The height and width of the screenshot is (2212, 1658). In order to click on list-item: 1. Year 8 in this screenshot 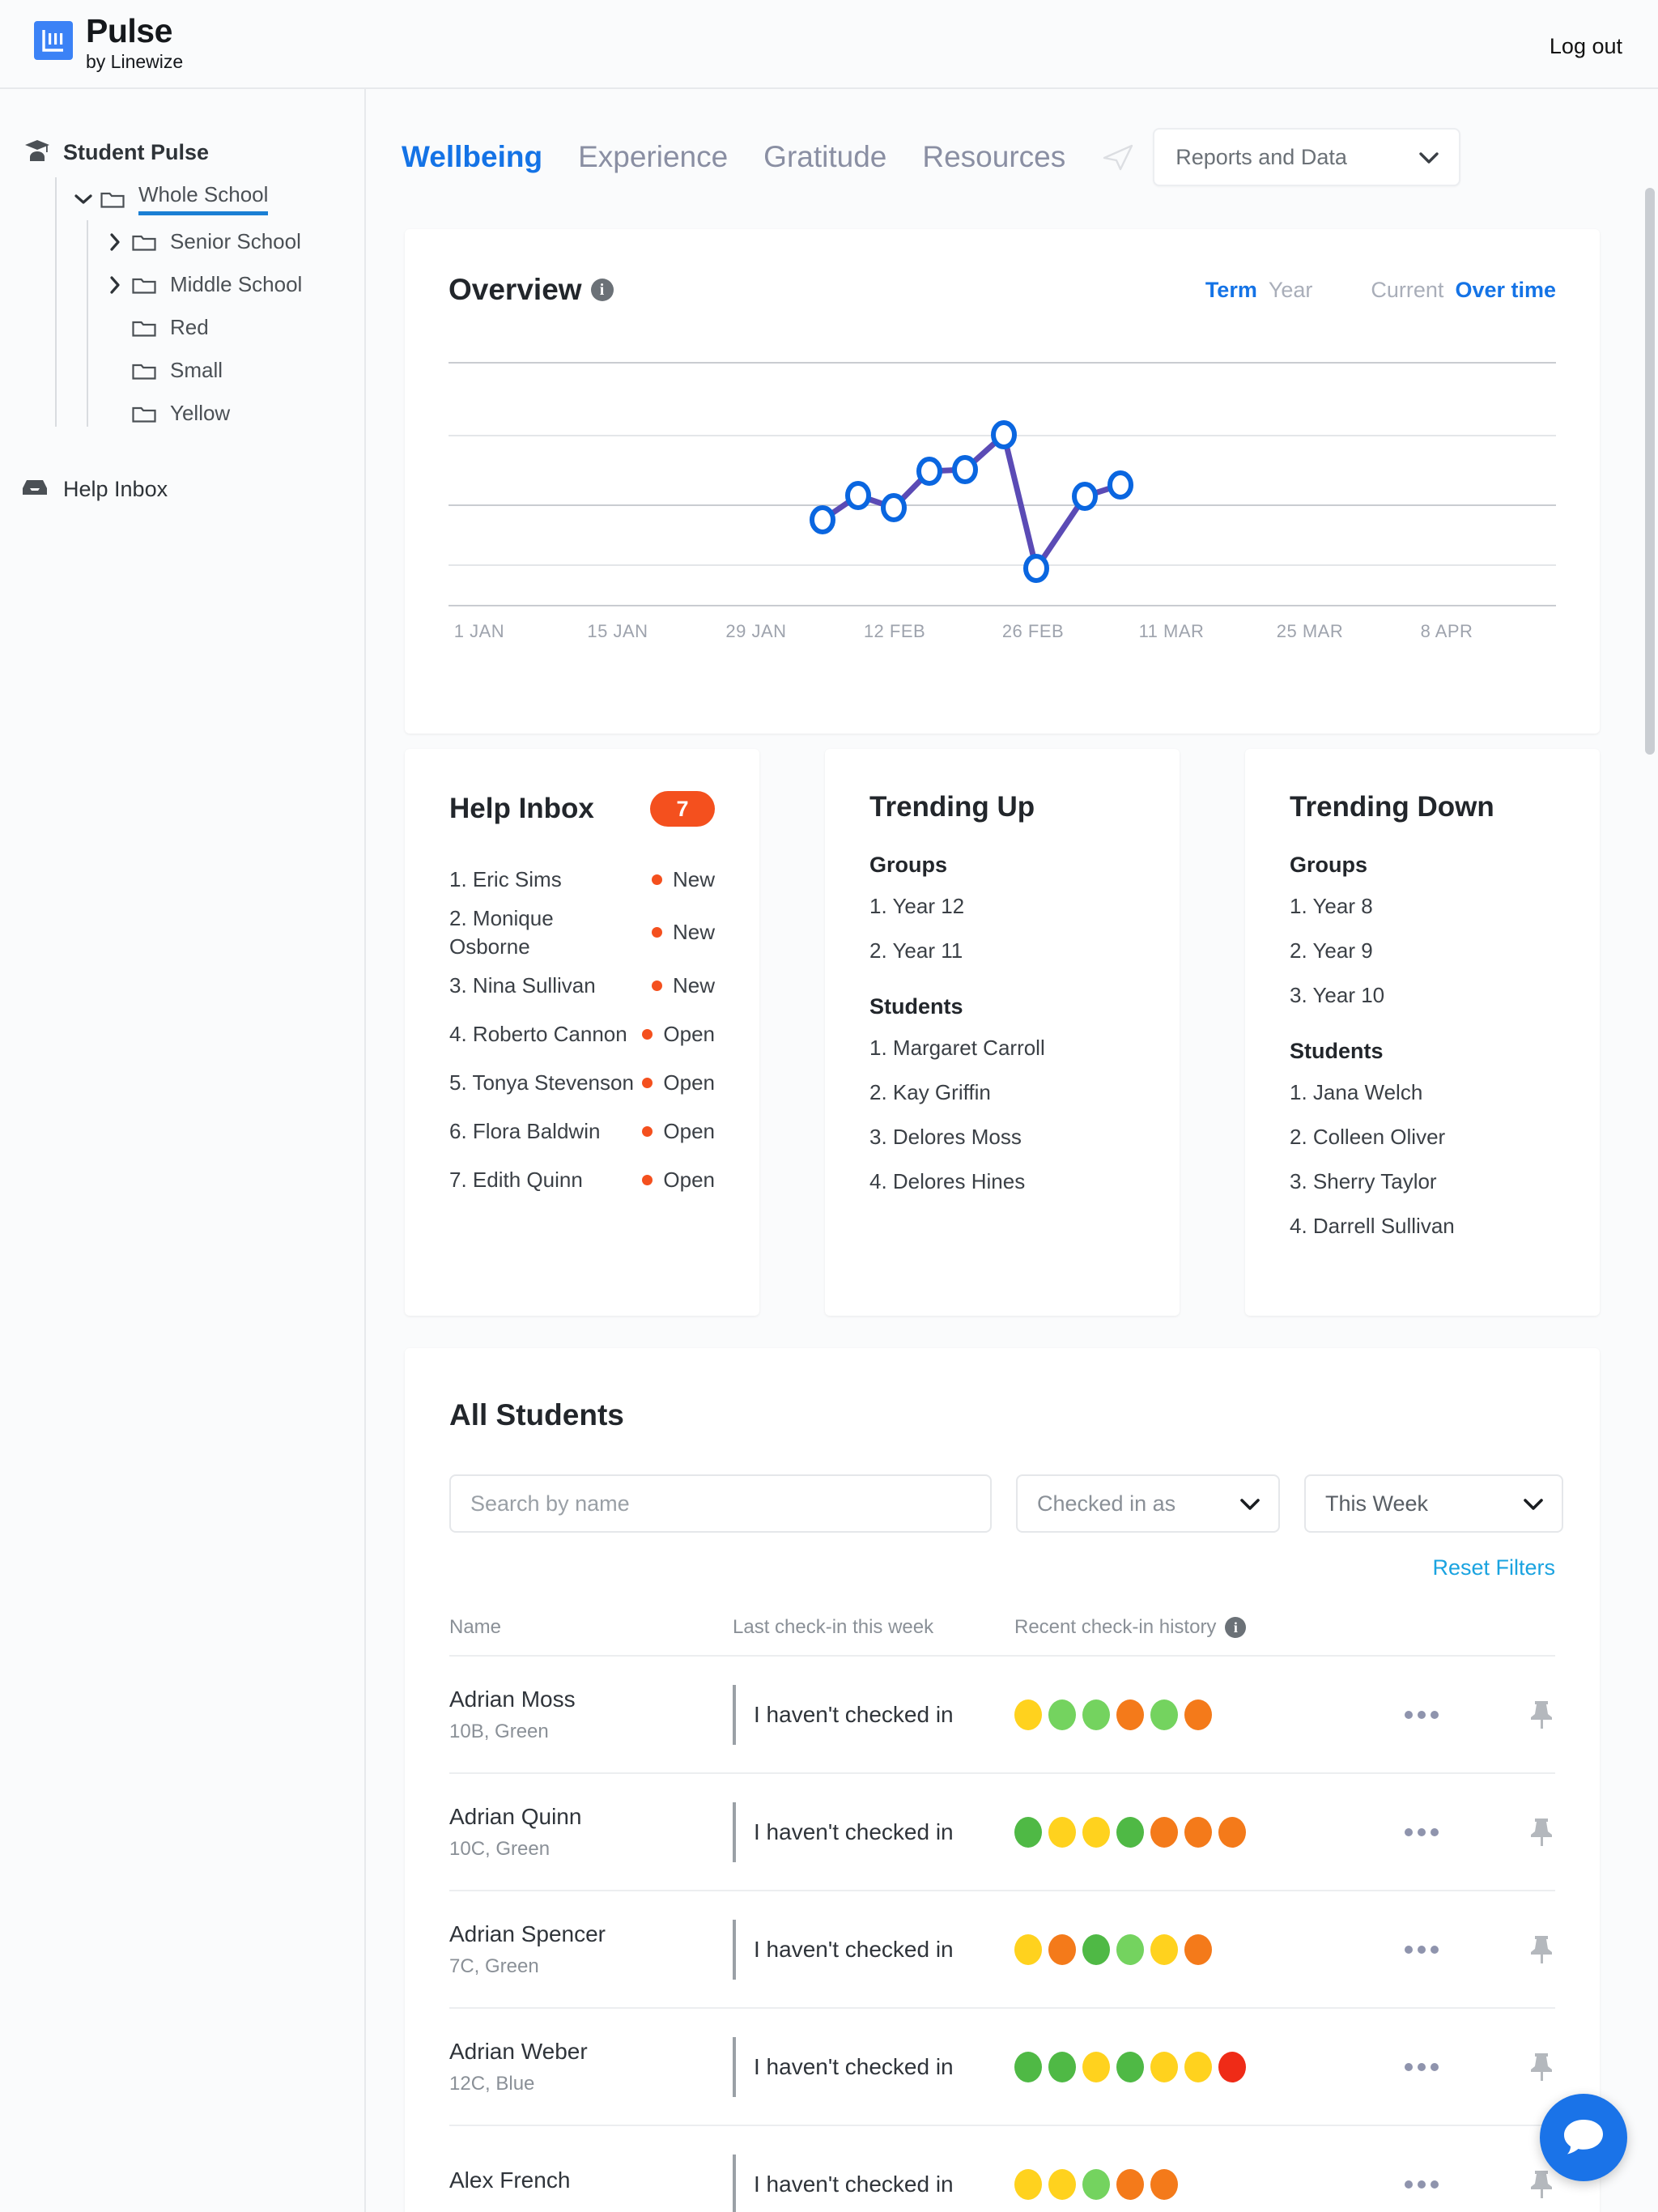, I will do `click(1422, 907)`.